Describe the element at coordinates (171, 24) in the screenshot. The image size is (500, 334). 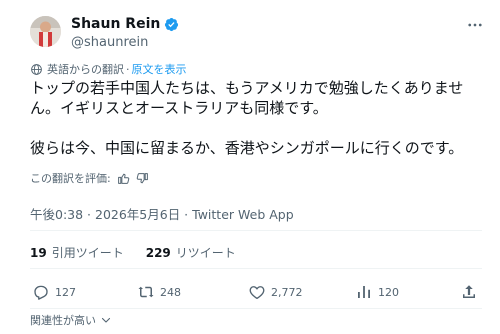
I see `verified-badge-icon` at that location.